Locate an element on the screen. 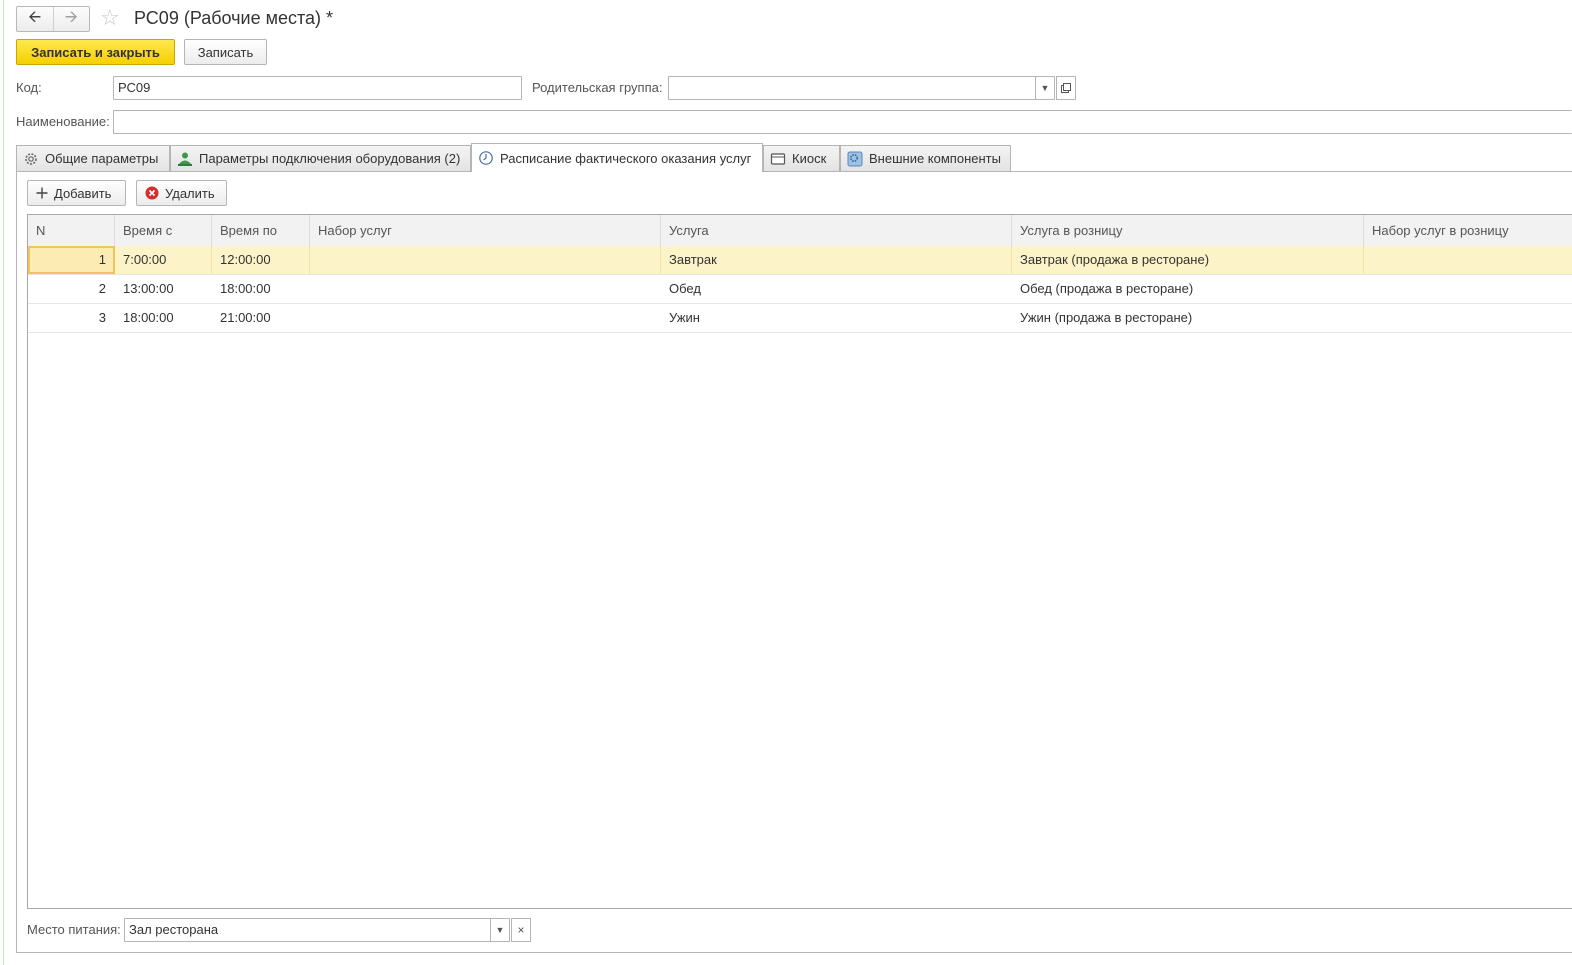  cell-retail-service: Ужин (продажа в ресторане) is located at coordinates (1188, 318).